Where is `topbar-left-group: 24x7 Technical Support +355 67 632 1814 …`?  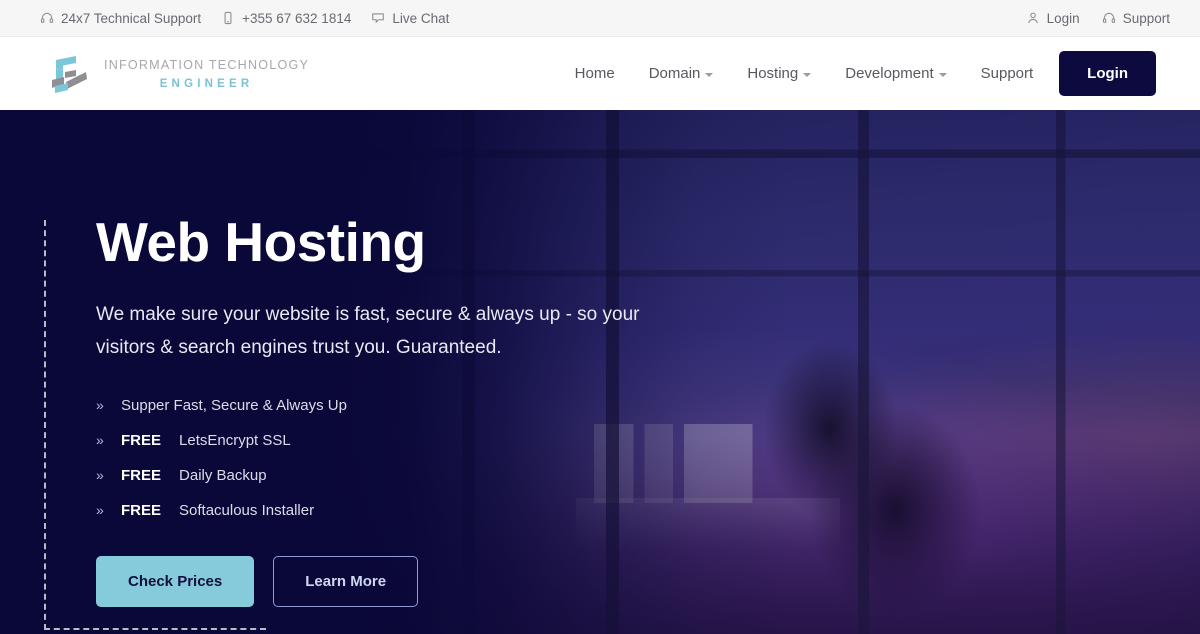
topbar-left-group: 24x7 Technical Support +355 67 632 1814 … is located at coordinates (254, 18).